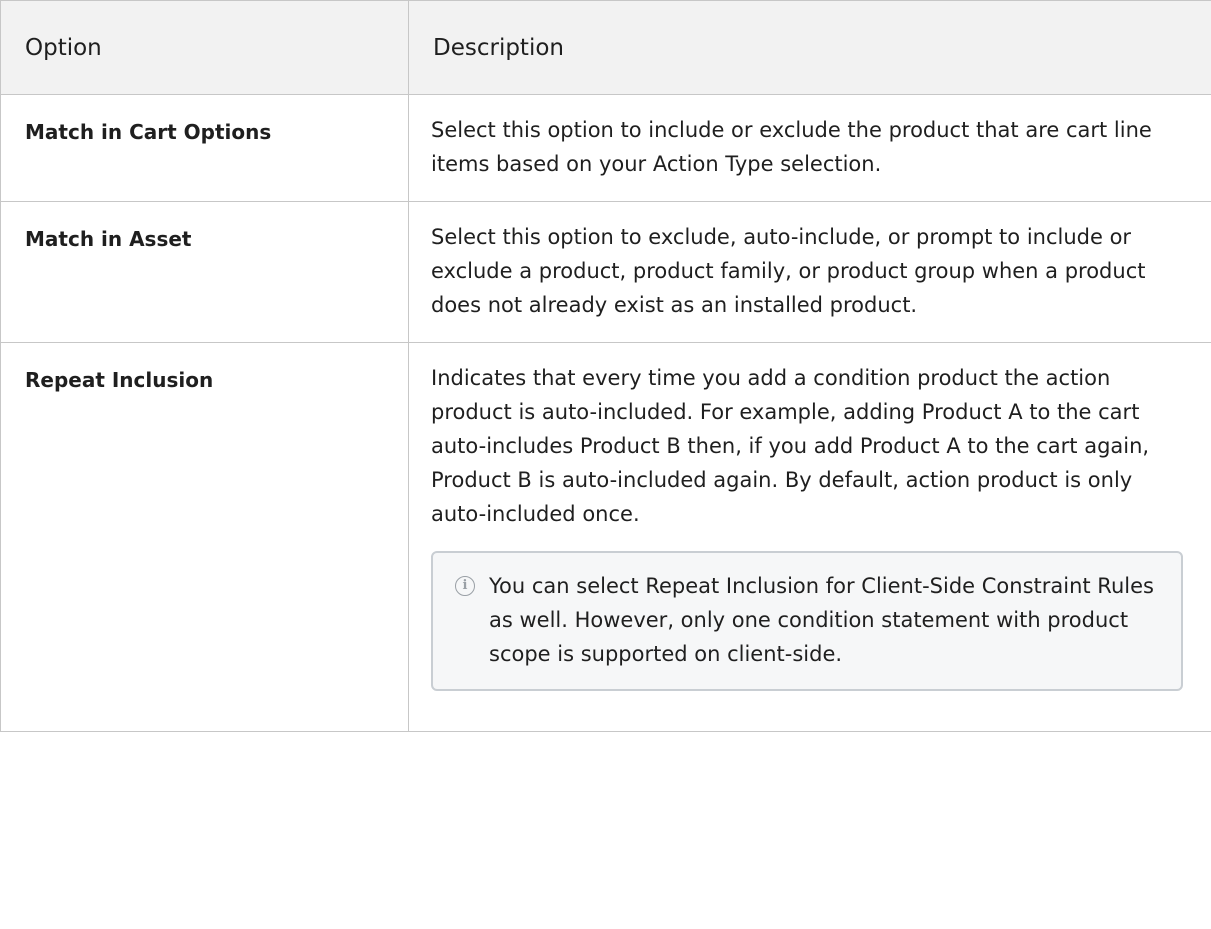 The image size is (1211, 929). I want to click on option-name: Match in Cart Options, so click(204, 148).